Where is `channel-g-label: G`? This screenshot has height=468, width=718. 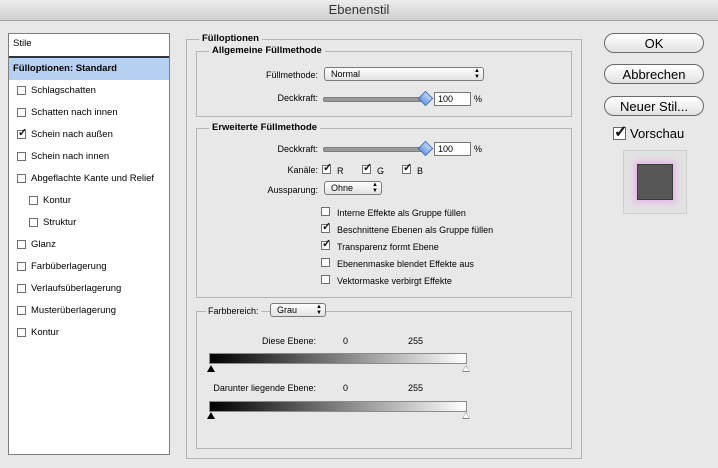
channel-g-label: G is located at coordinates (381, 171).